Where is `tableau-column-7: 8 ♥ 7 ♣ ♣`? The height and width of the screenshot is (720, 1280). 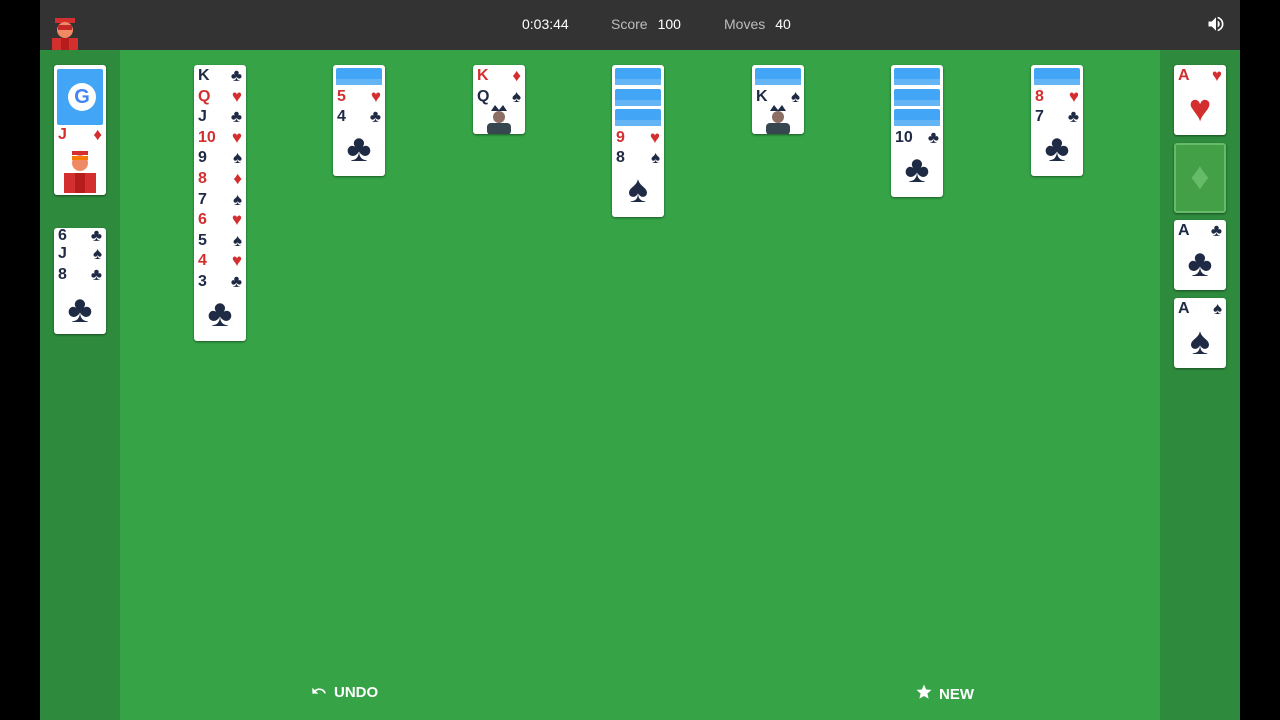 tableau-column-7: 8 ♥ 7 ♣ ♣ is located at coordinates (1057, 120).